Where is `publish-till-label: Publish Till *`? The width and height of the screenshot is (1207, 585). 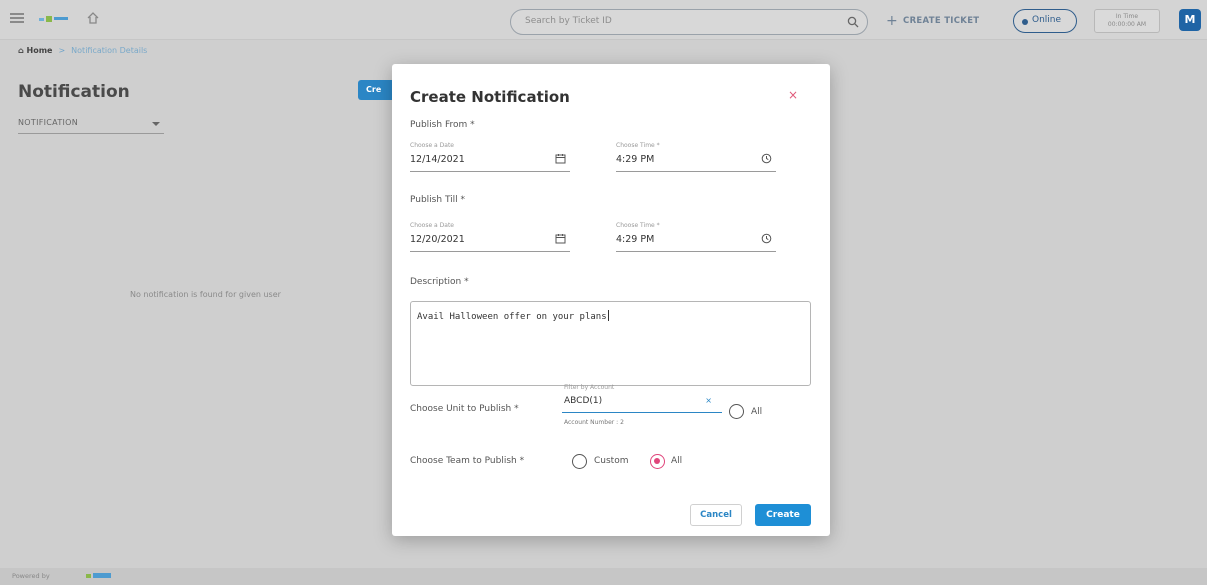
publish-till-label: Publish Till * is located at coordinates (438, 200).